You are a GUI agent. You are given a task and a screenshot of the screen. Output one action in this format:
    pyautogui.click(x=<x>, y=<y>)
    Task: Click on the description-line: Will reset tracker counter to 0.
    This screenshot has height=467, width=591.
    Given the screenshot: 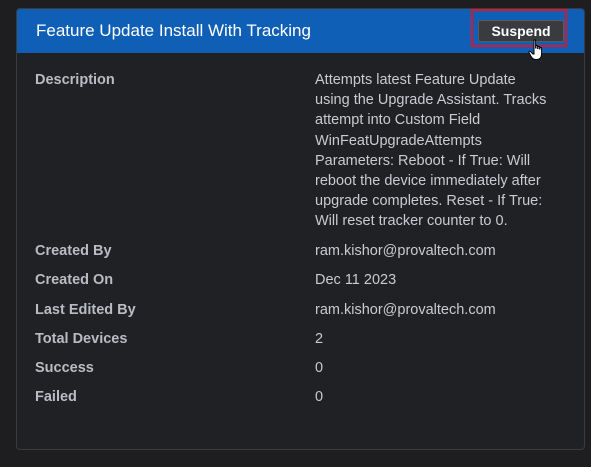 What is the action you would take?
    pyautogui.click(x=411, y=221)
    